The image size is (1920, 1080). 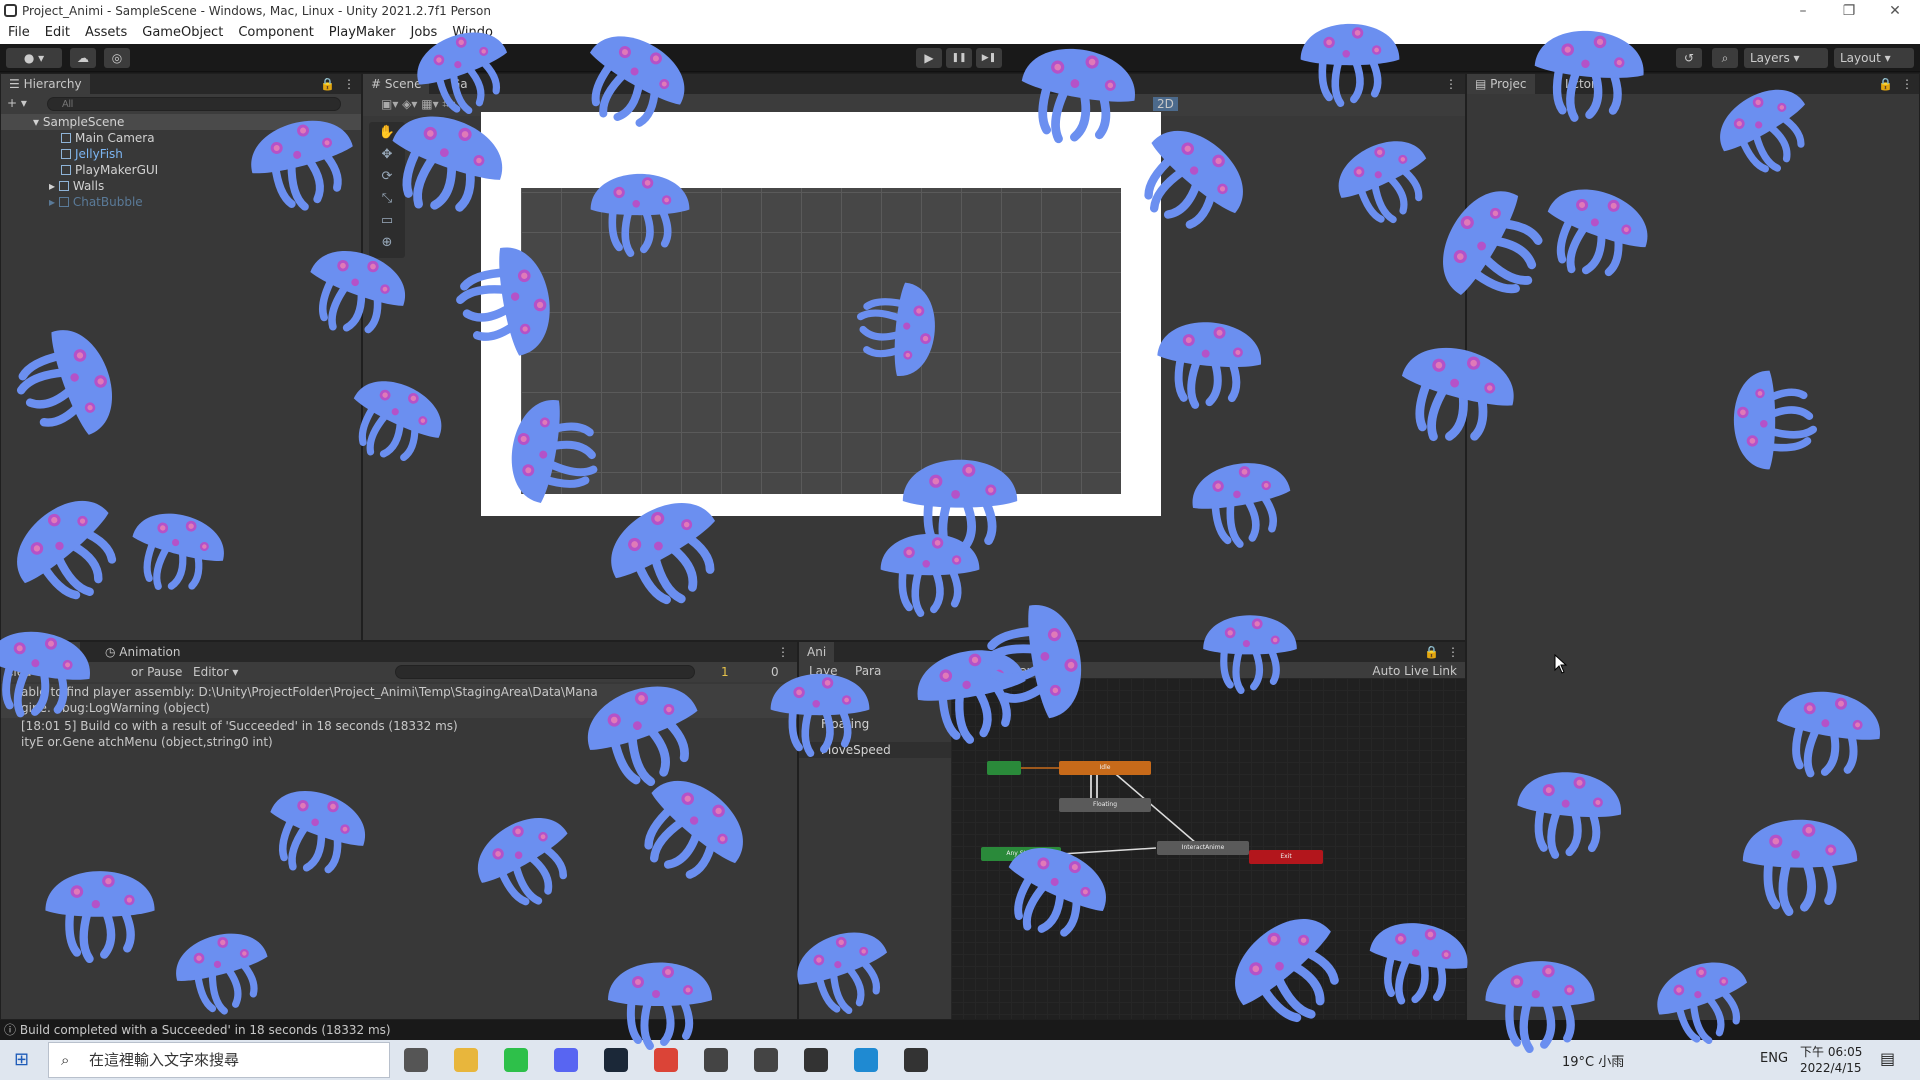 I want to click on history-button: ↺, so click(x=1689, y=58).